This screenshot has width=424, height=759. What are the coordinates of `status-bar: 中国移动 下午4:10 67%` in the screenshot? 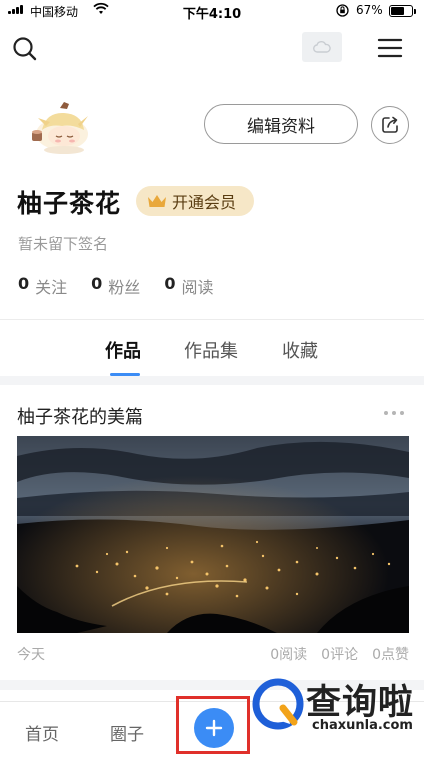 It's located at (212, 11).